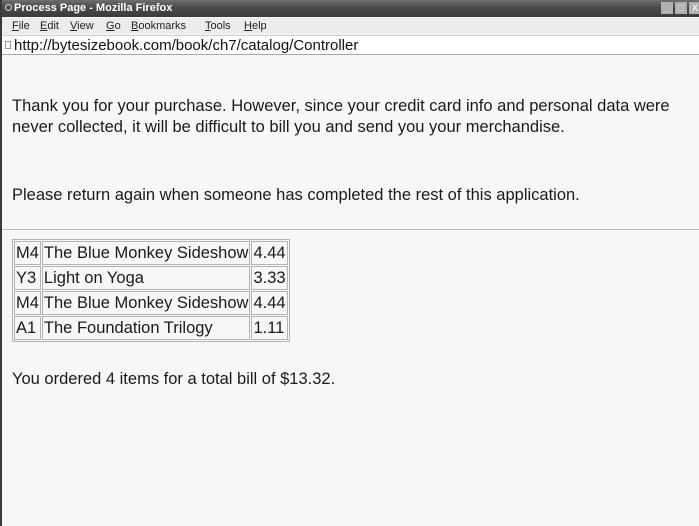 The image size is (699, 526). Describe the element at coordinates (21, 26) in the screenshot. I see `menu-file: File` at that location.